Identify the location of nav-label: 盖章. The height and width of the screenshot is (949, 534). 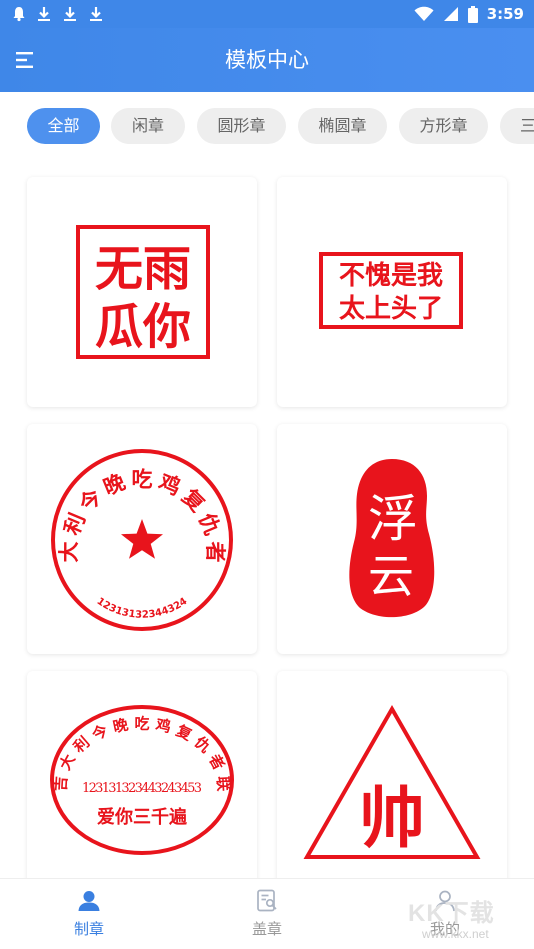
(266, 929).